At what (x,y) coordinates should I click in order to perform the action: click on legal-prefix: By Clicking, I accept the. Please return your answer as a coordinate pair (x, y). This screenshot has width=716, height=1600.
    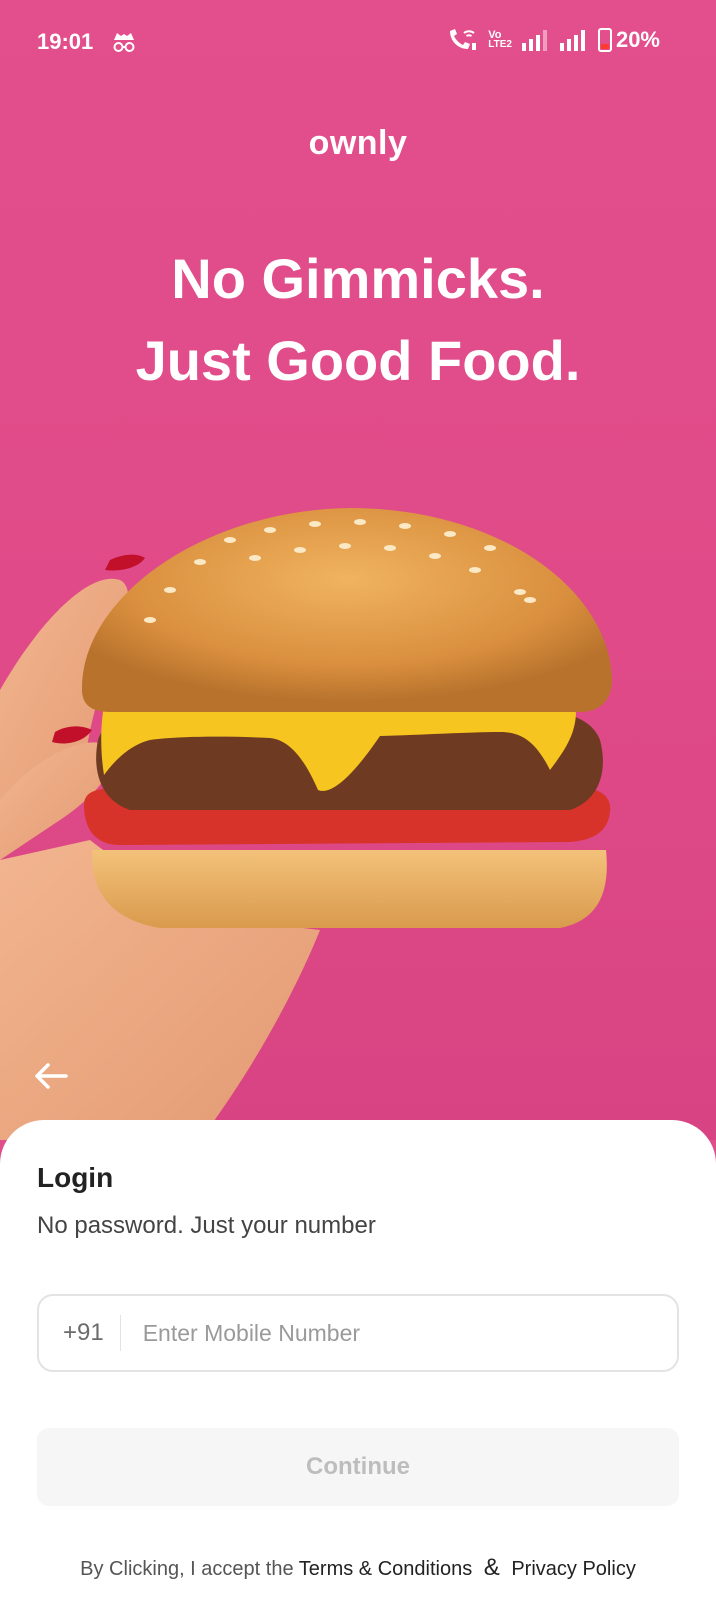
    Looking at the image, I should click on (187, 1569).